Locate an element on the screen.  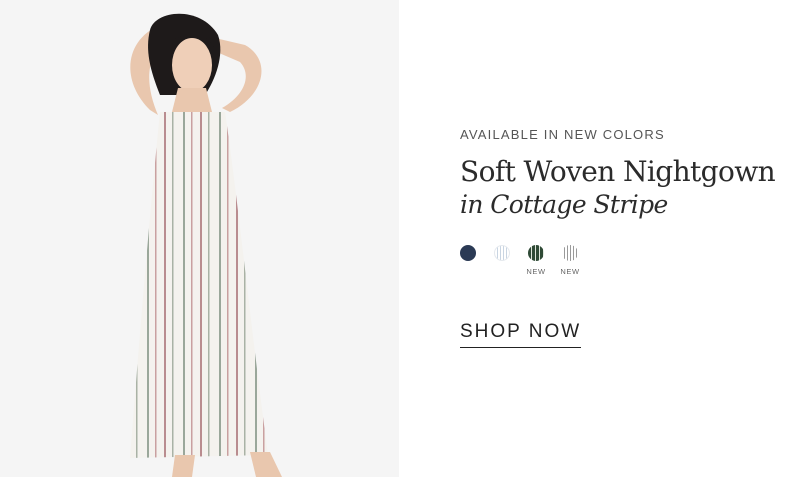
product-title: Soft Woven Nightgown is located at coordinates (618, 172).